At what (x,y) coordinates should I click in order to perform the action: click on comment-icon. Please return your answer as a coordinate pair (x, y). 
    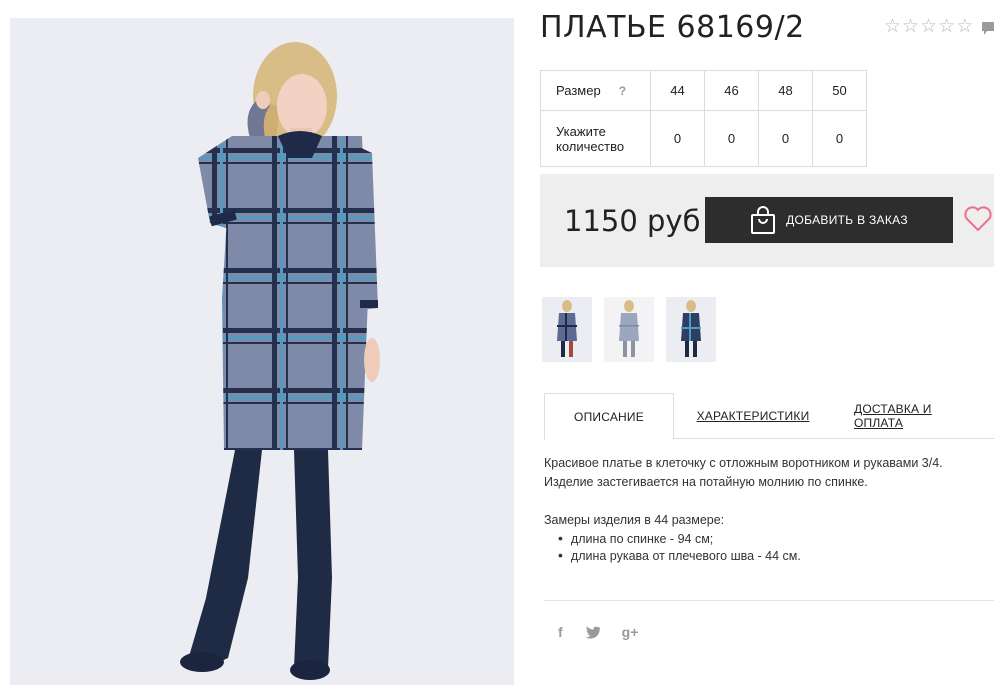
    Looking at the image, I should click on (988, 29).